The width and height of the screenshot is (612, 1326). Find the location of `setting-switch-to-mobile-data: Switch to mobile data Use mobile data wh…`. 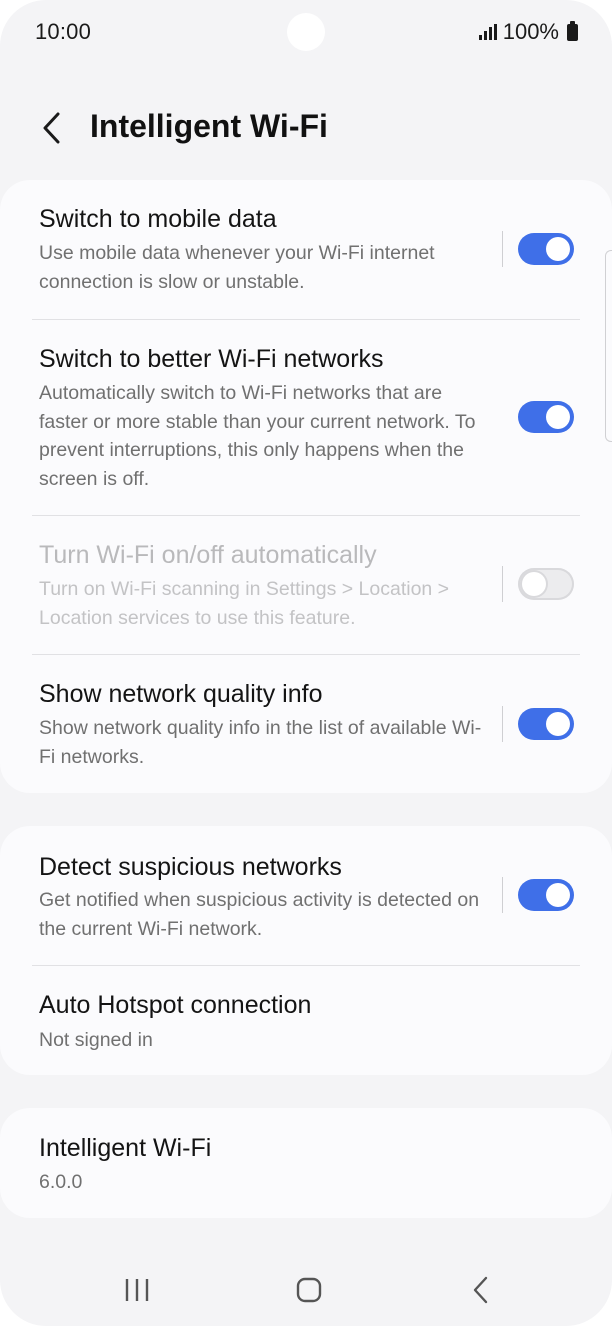

setting-switch-to-mobile-data: Switch to mobile data Use mobile data wh… is located at coordinates (306, 250).